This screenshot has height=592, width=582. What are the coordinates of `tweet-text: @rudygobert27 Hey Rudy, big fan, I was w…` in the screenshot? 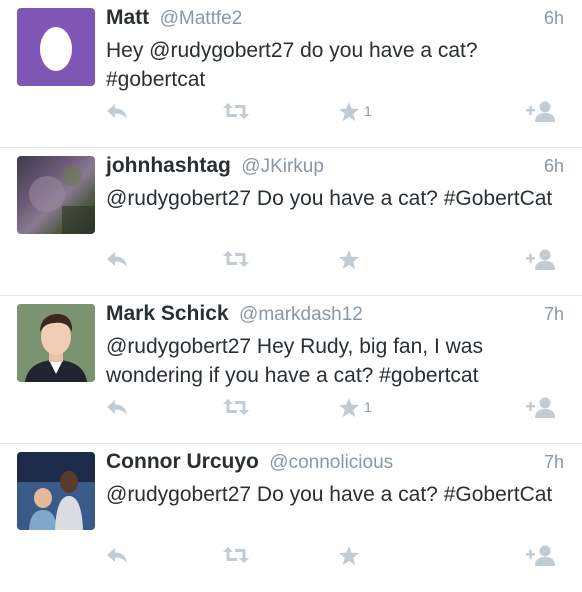 It's located at (294, 361).